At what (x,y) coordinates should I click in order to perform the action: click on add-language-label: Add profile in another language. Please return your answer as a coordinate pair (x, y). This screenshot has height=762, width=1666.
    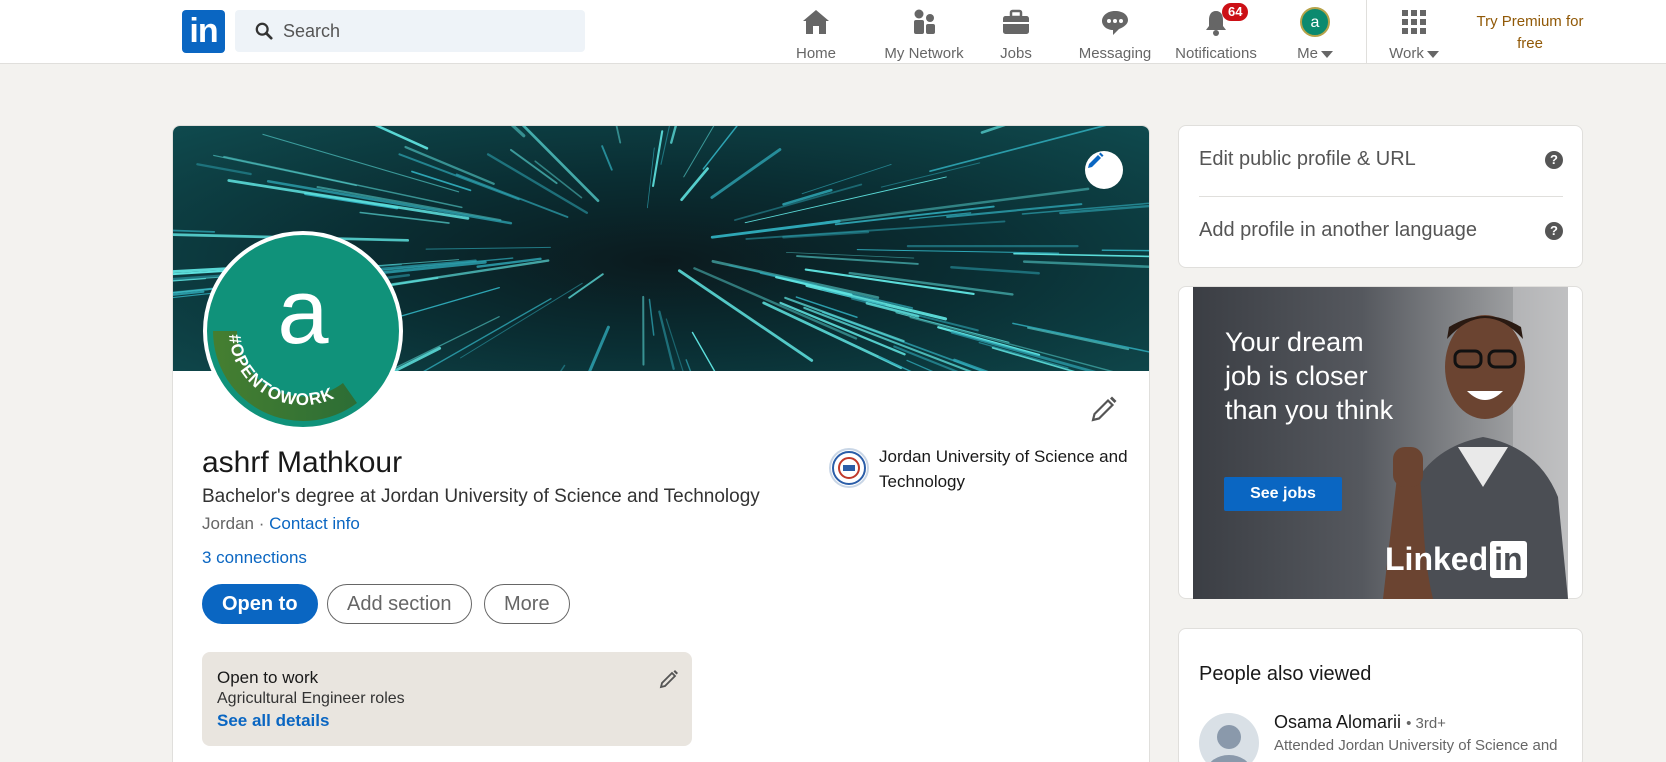
    Looking at the image, I should click on (1338, 230).